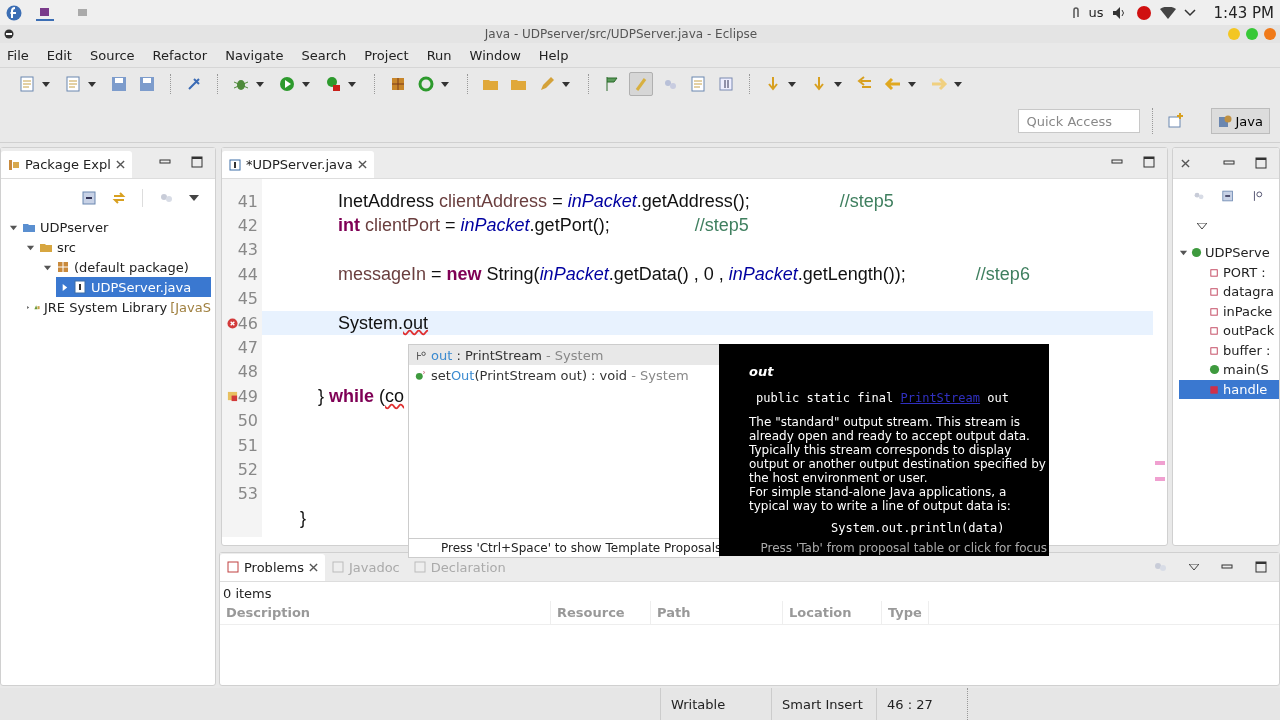 The image size is (1280, 720). What do you see at coordinates (14, 12) in the screenshot?
I see `os-logo-icon` at bounding box center [14, 12].